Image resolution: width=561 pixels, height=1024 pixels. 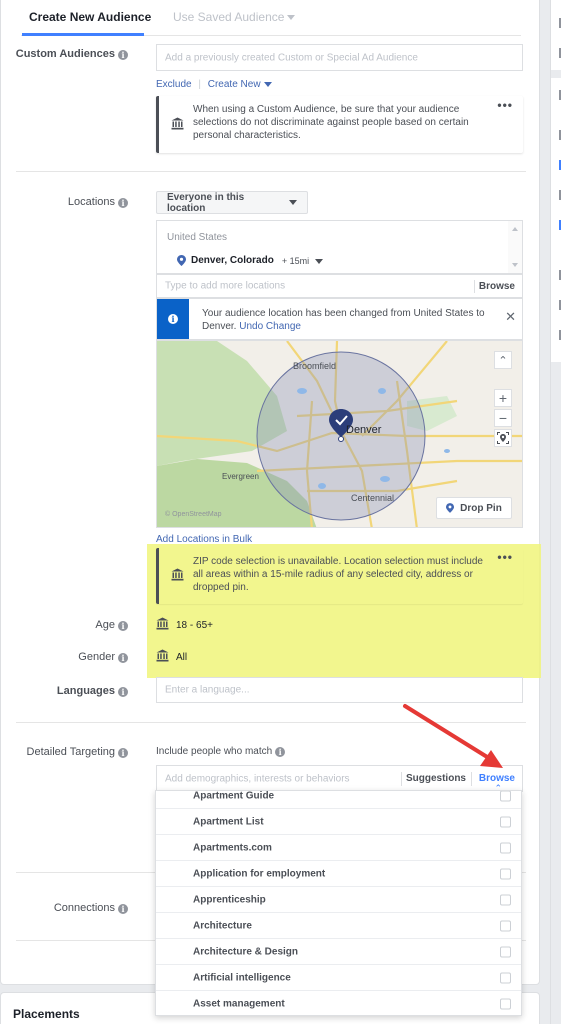 What do you see at coordinates (96, 657) in the screenshot?
I see `label-text: Gender` at bounding box center [96, 657].